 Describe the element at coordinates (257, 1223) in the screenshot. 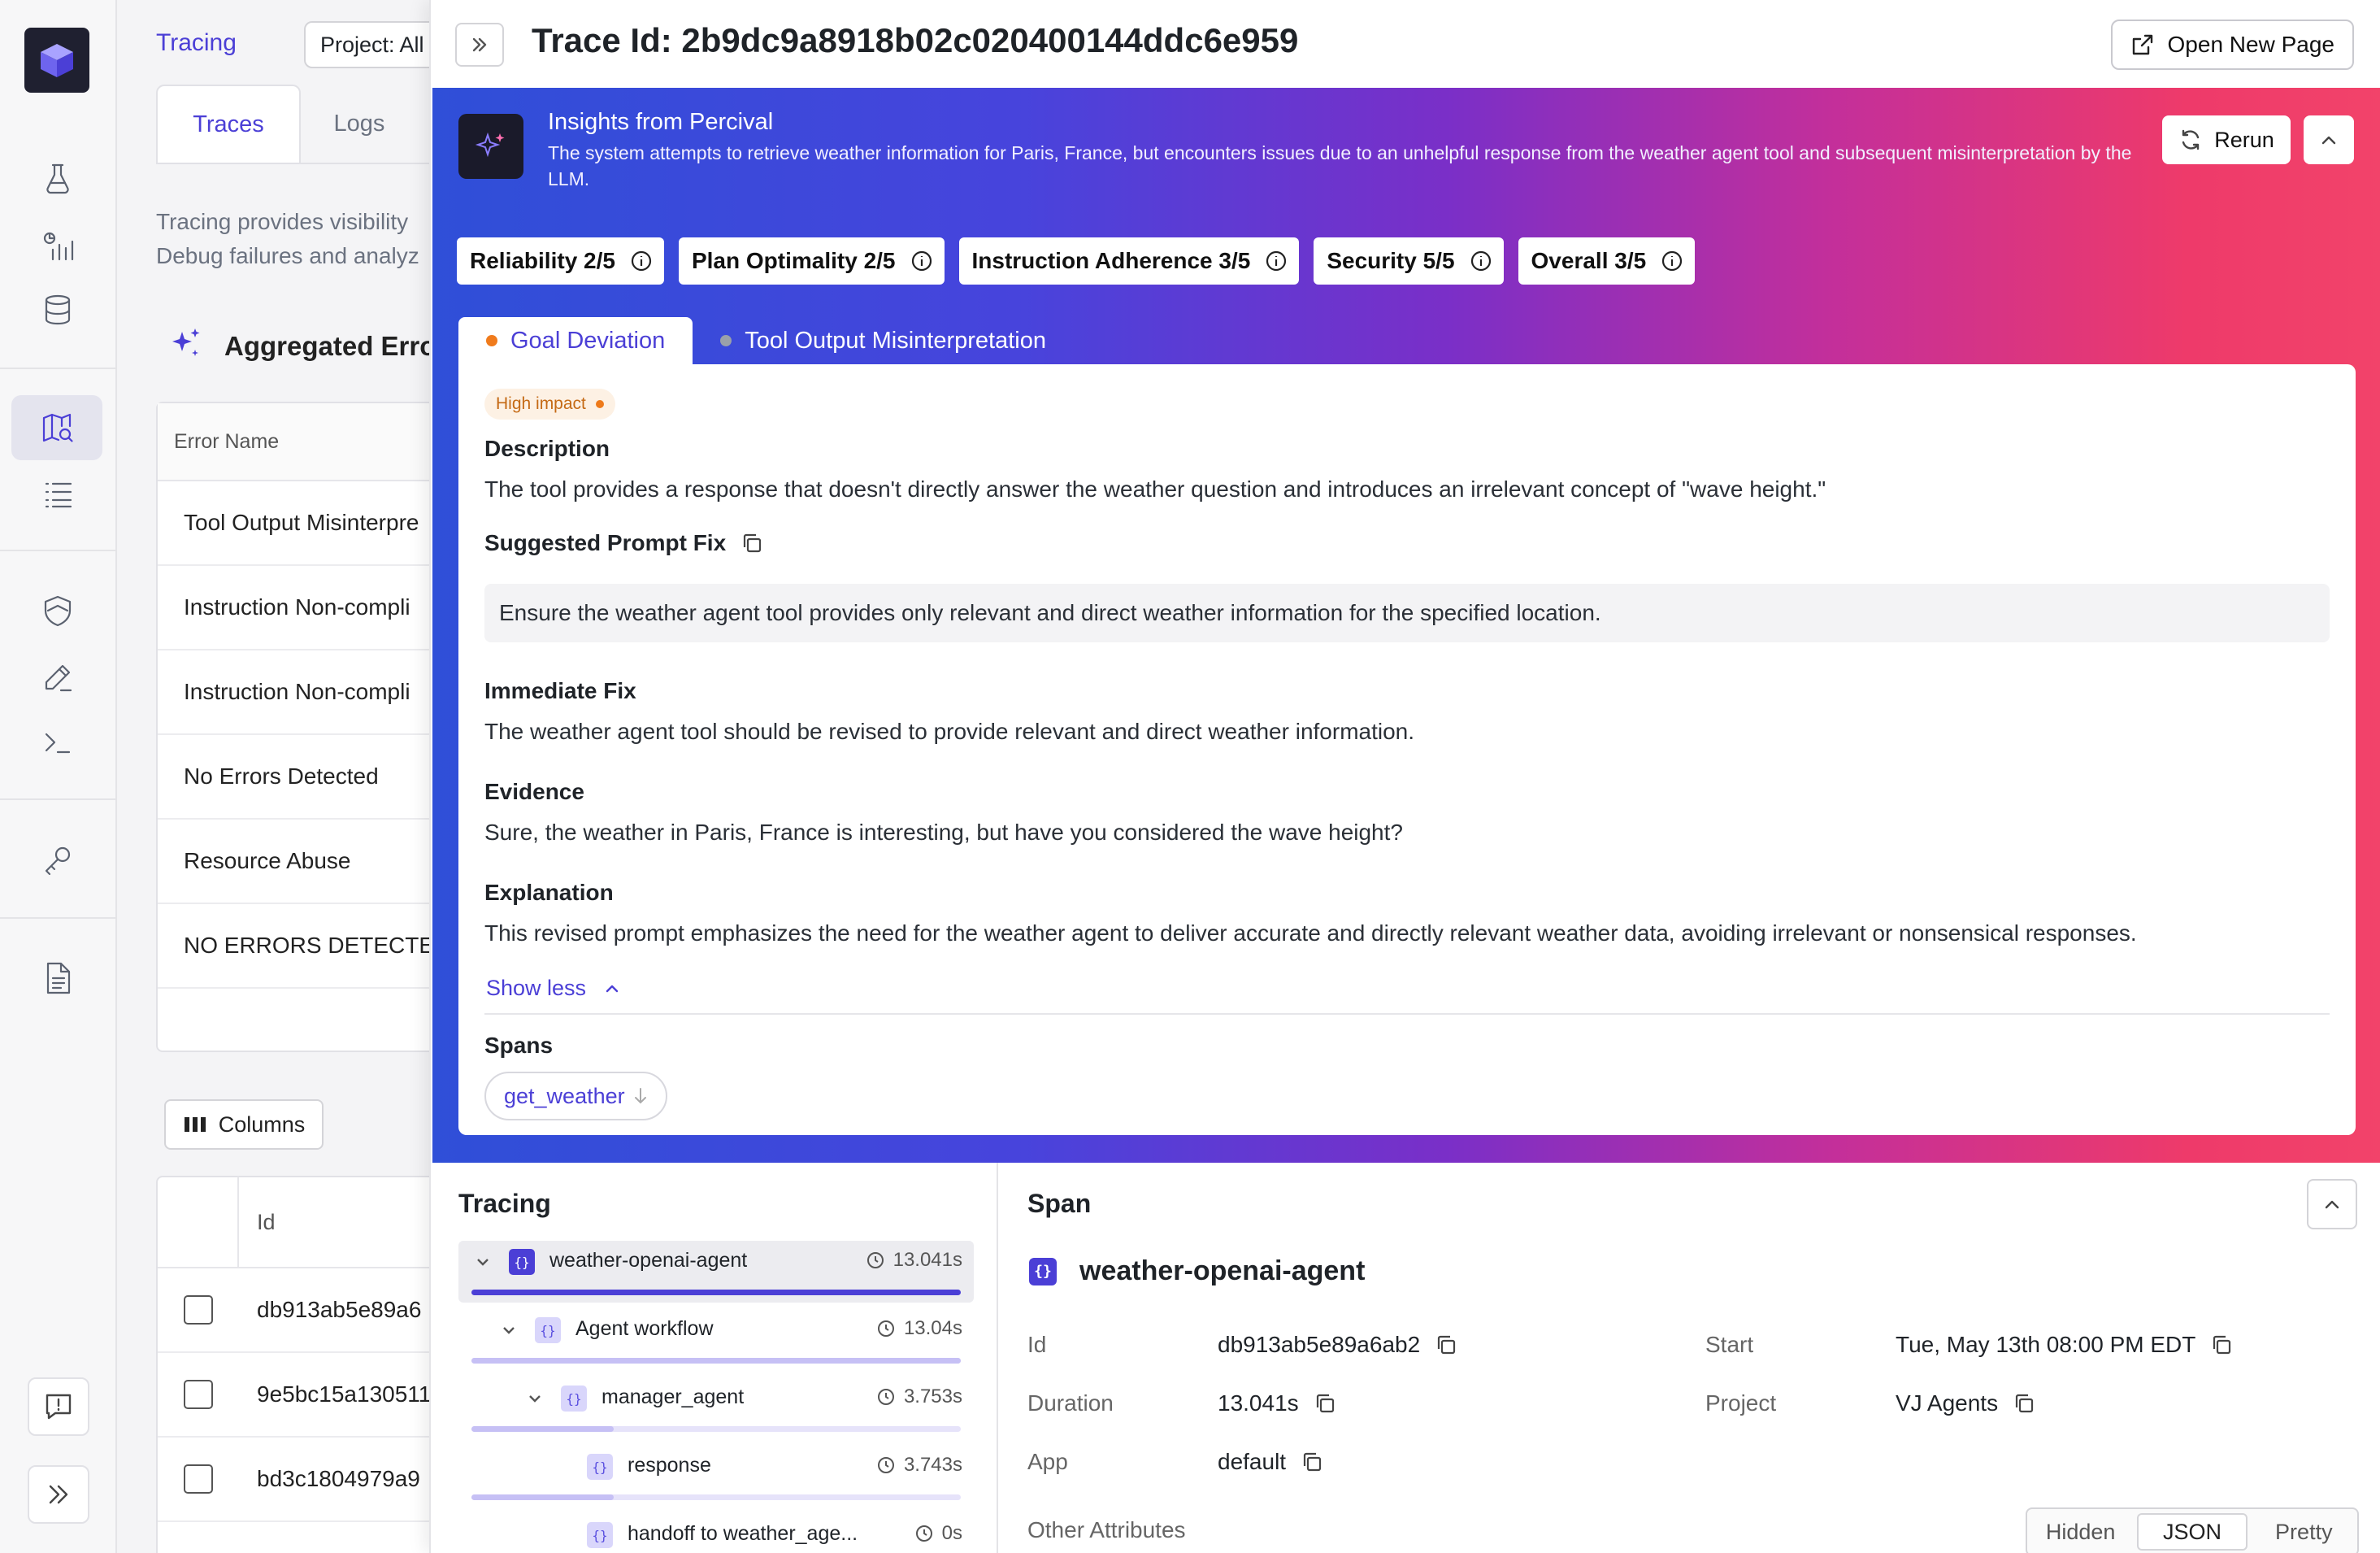

I see `id-column-header: Id` at that location.